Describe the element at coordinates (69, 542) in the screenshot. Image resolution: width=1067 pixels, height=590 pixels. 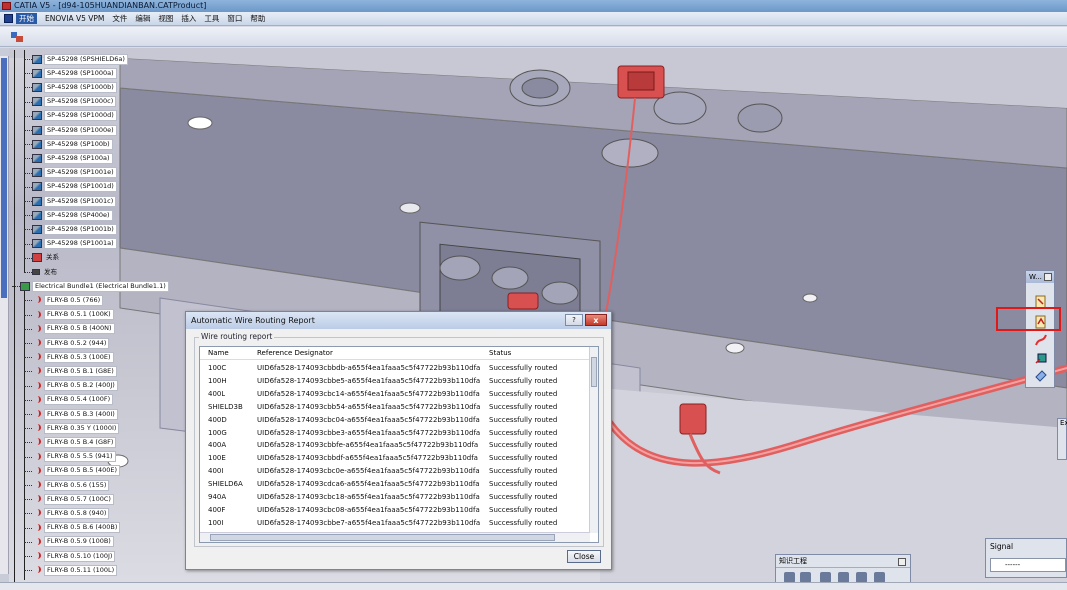
I see `tree-wire-node: FLRY-B 0.5.9 (100B)` at that location.